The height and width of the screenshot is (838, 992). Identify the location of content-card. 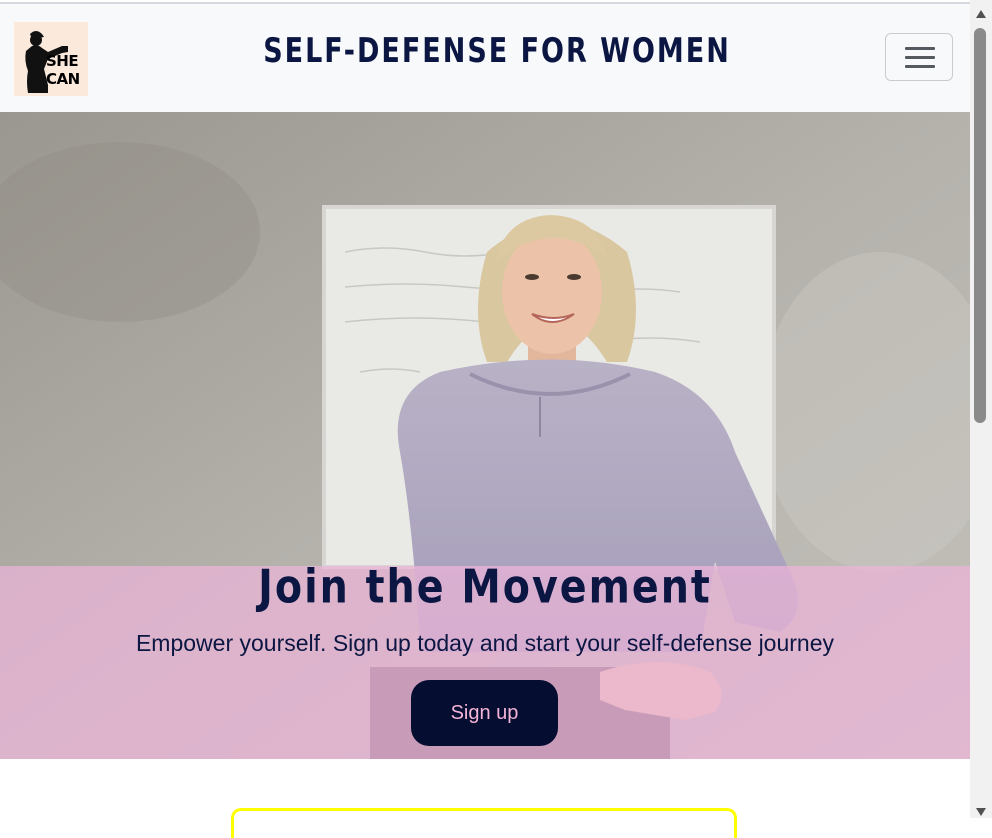
(484, 823).